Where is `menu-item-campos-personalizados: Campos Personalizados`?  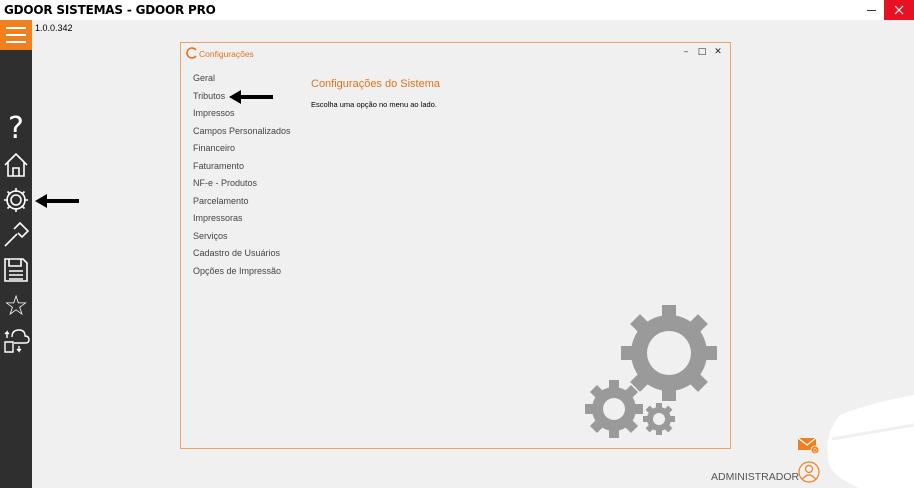
menu-item-campos-personalizados: Campos Personalizados is located at coordinates (242, 132).